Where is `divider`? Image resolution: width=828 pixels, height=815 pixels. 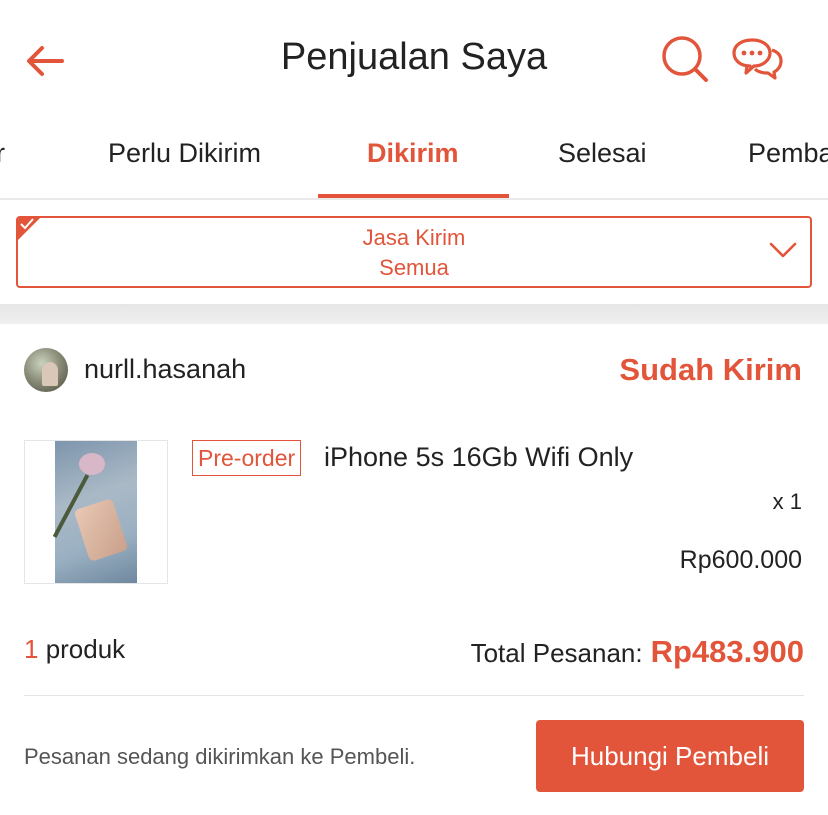
divider is located at coordinates (414, 695).